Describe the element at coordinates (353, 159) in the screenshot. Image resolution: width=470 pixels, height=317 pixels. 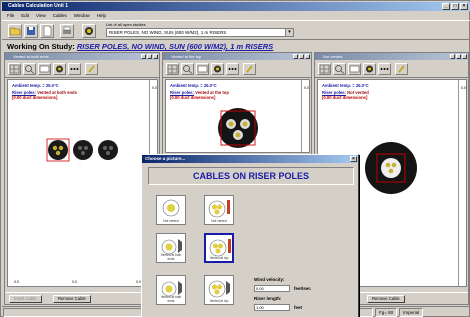
I see `dialog-close-button: ×` at that location.